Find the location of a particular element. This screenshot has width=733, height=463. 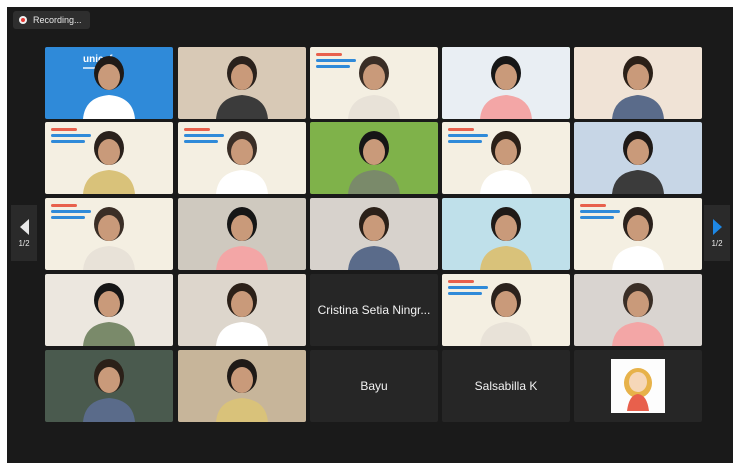

recording-icon is located at coordinates (23, 20).